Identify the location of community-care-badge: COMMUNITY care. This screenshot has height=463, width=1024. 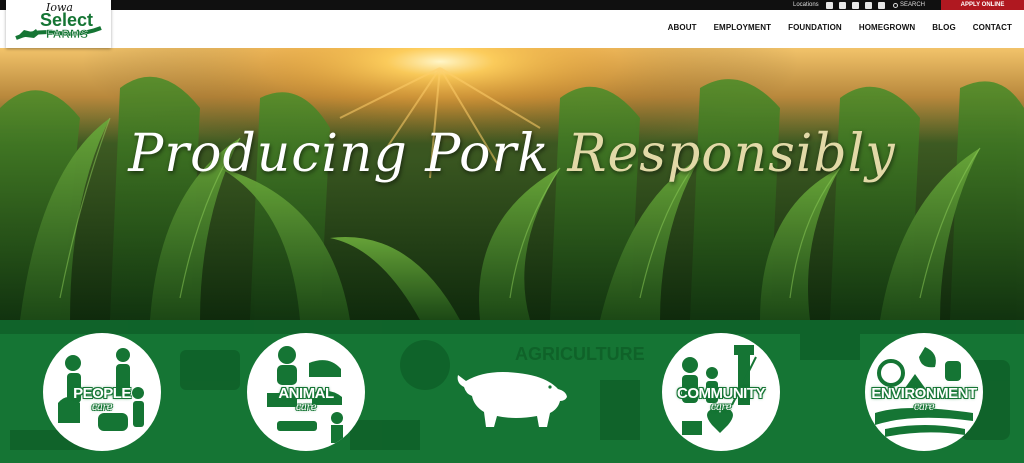
(721, 392).